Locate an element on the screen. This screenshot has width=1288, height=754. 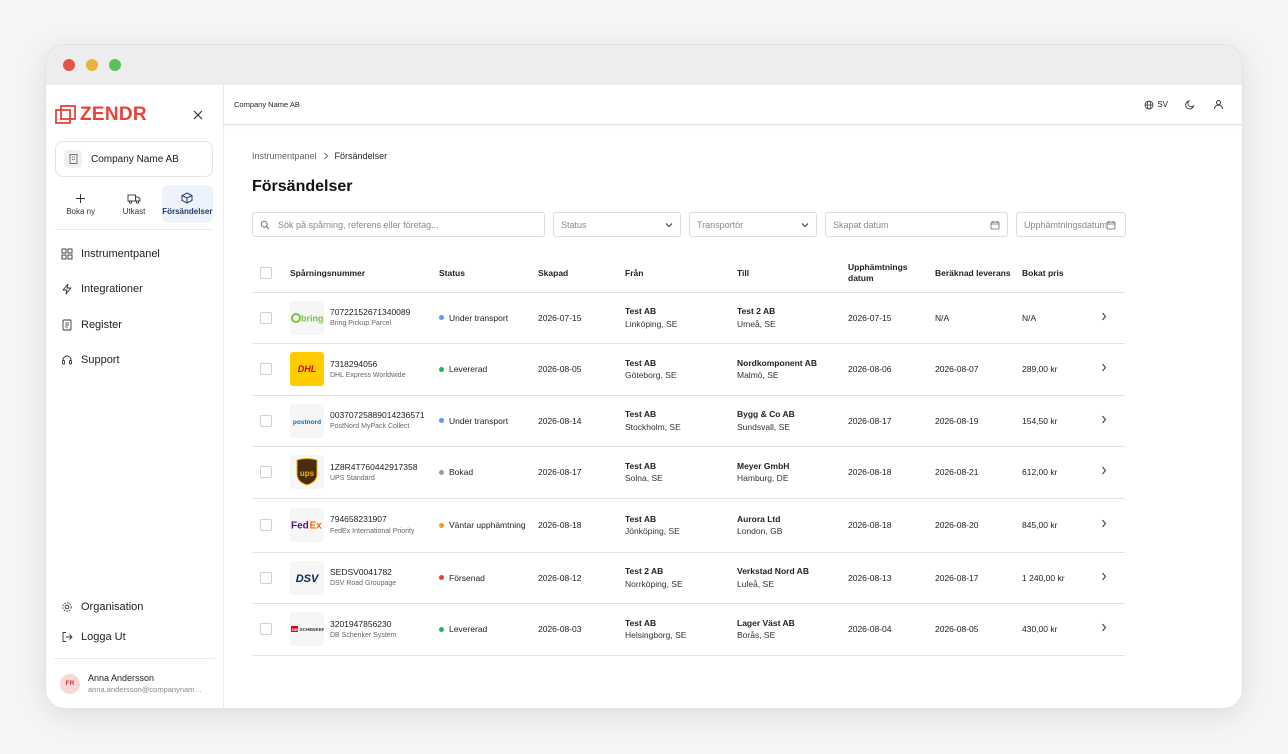
status-badge: Väntar upphämtning is located at coordinates (488, 525).